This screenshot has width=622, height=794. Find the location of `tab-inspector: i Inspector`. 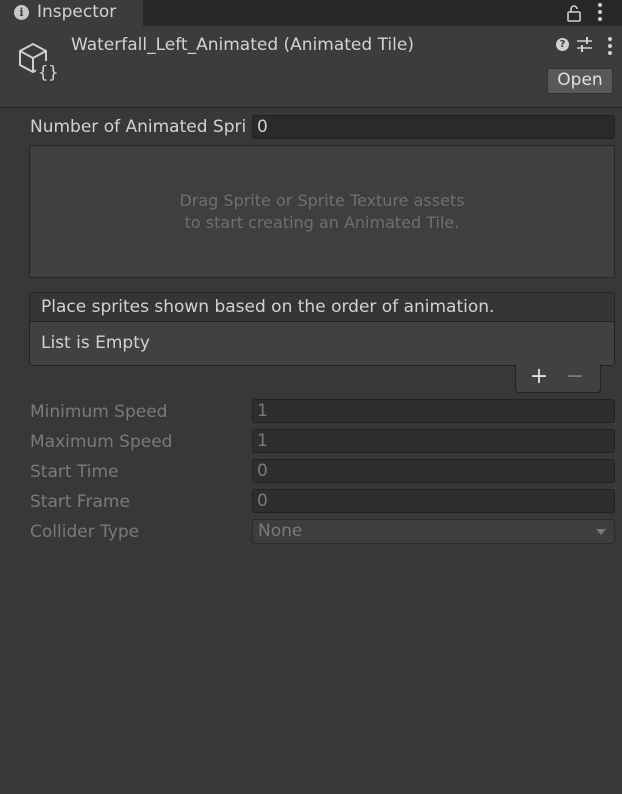

tab-inspector: i Inspector is located at coordinates (71, 13).